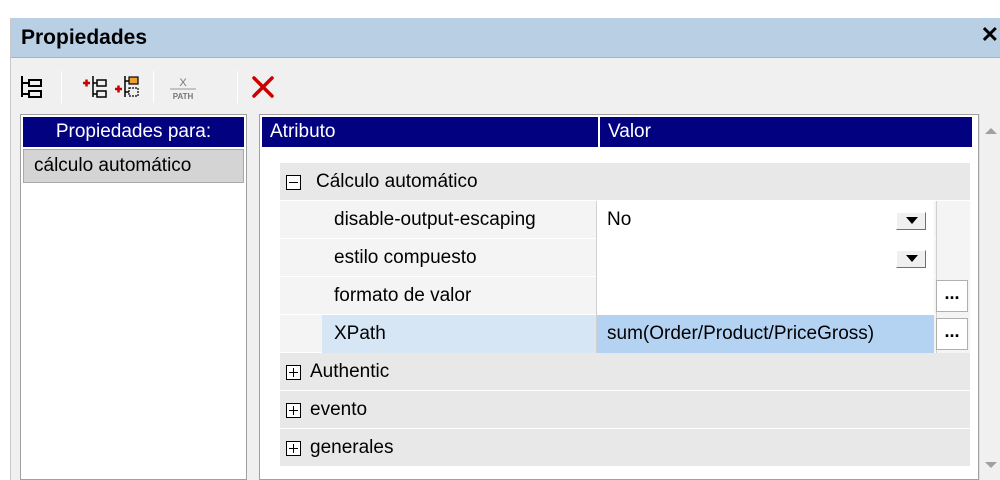  I want to click on panel-splitter, so click(254, 297).